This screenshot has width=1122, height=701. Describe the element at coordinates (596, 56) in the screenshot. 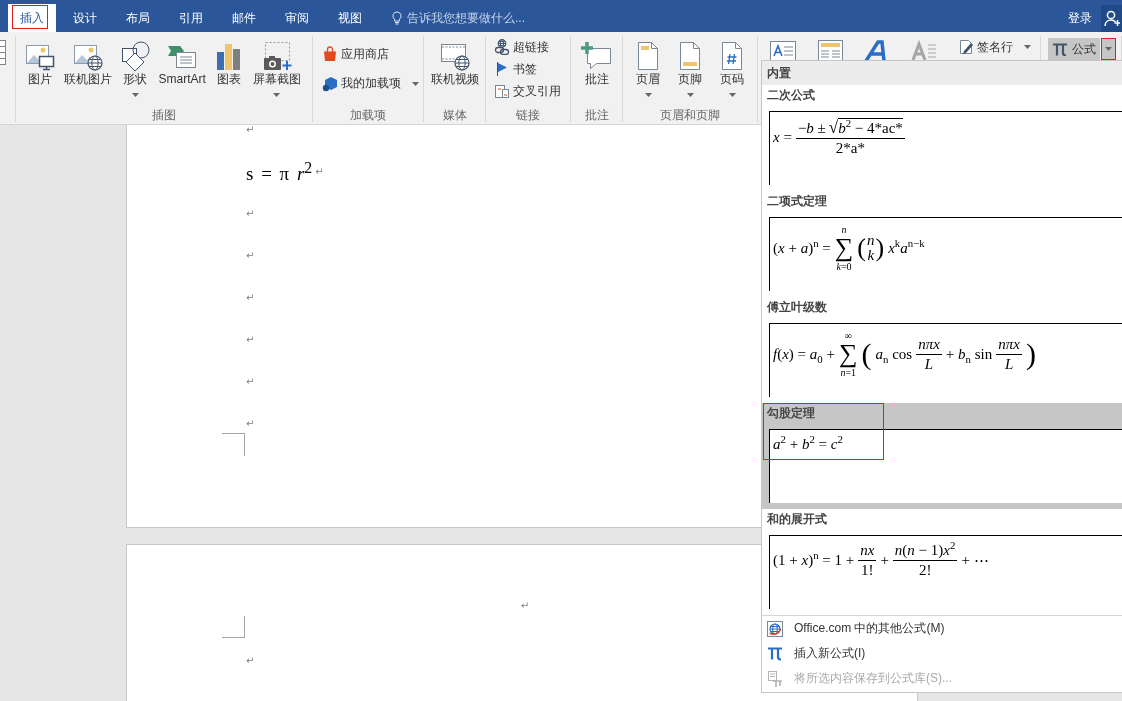

I see `comment-add-icon` at that location.